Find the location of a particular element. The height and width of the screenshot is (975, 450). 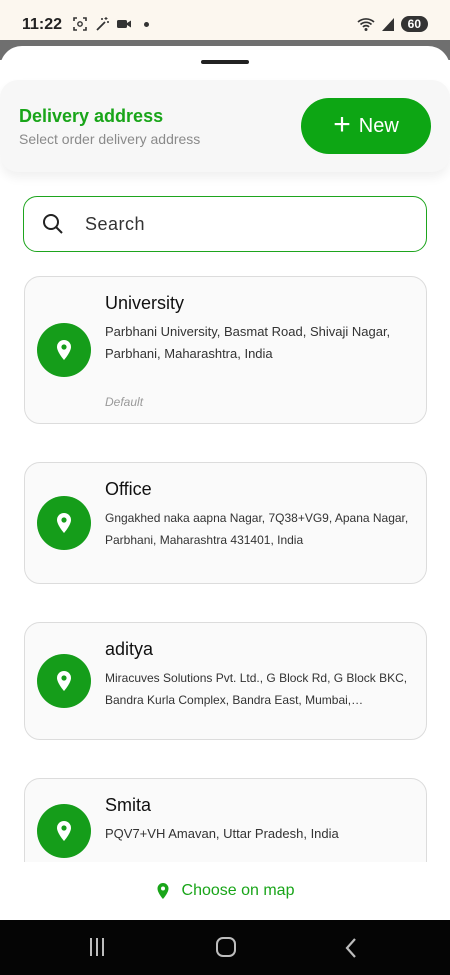

status-icons-right: 60 is located at coordinates (392, 24).